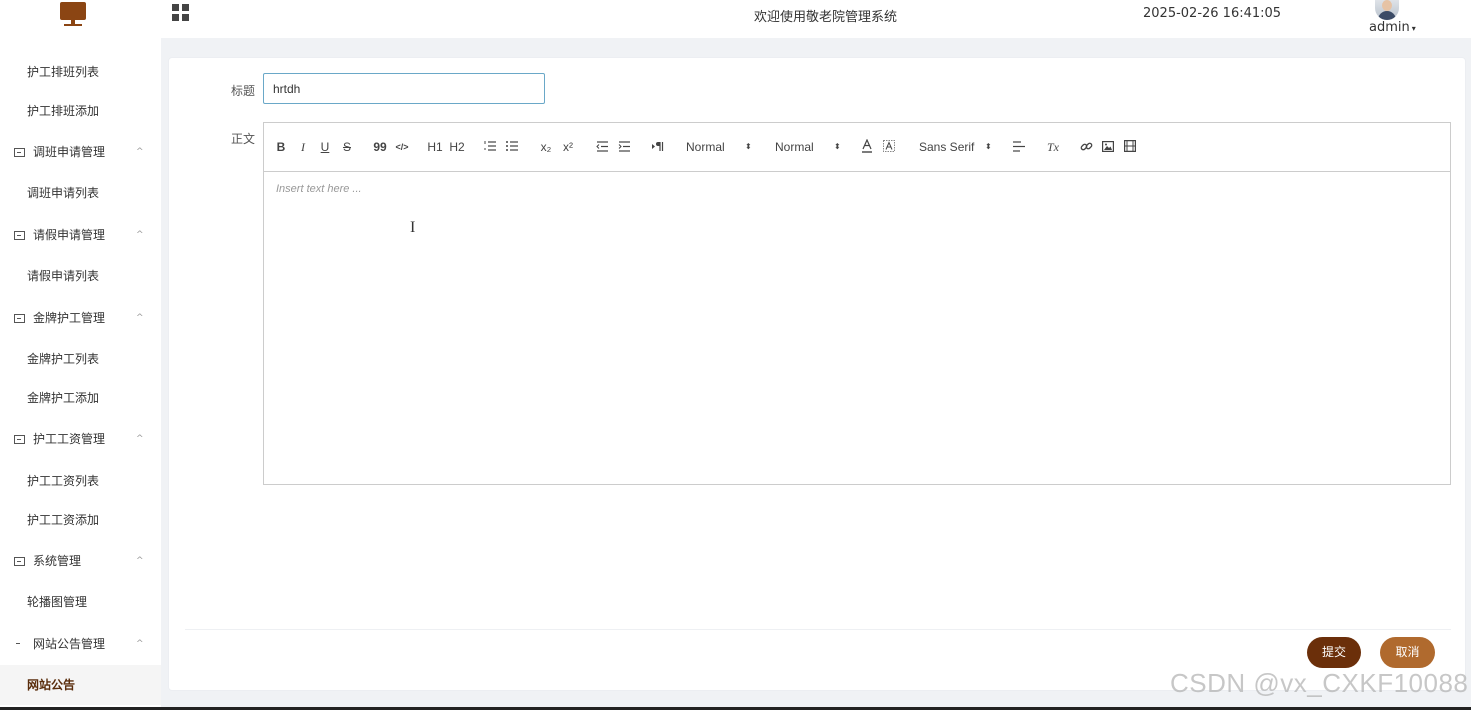  Describe the element at coordinates (1086, 147) in the screenshot. I see `link-icon` at that location.